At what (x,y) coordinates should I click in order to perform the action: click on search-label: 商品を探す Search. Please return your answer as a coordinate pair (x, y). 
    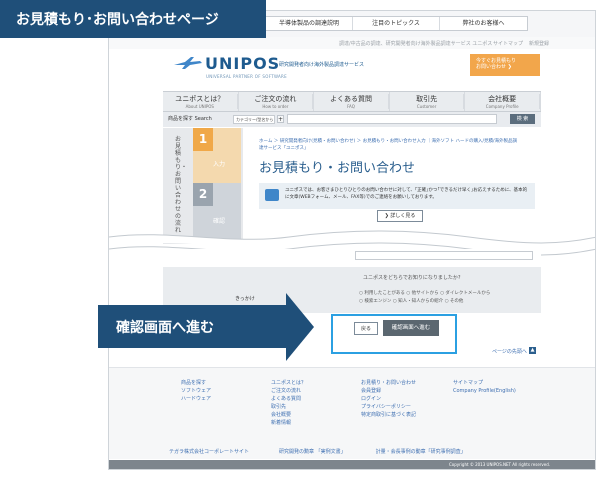
    Looking at the image, I should click on (190, 119).